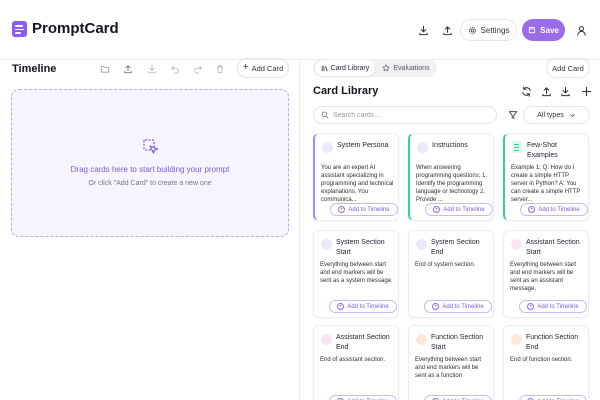 This screenshot has height=400, width=600. I want to click on app-name: PromptCard, so click(75, 28).